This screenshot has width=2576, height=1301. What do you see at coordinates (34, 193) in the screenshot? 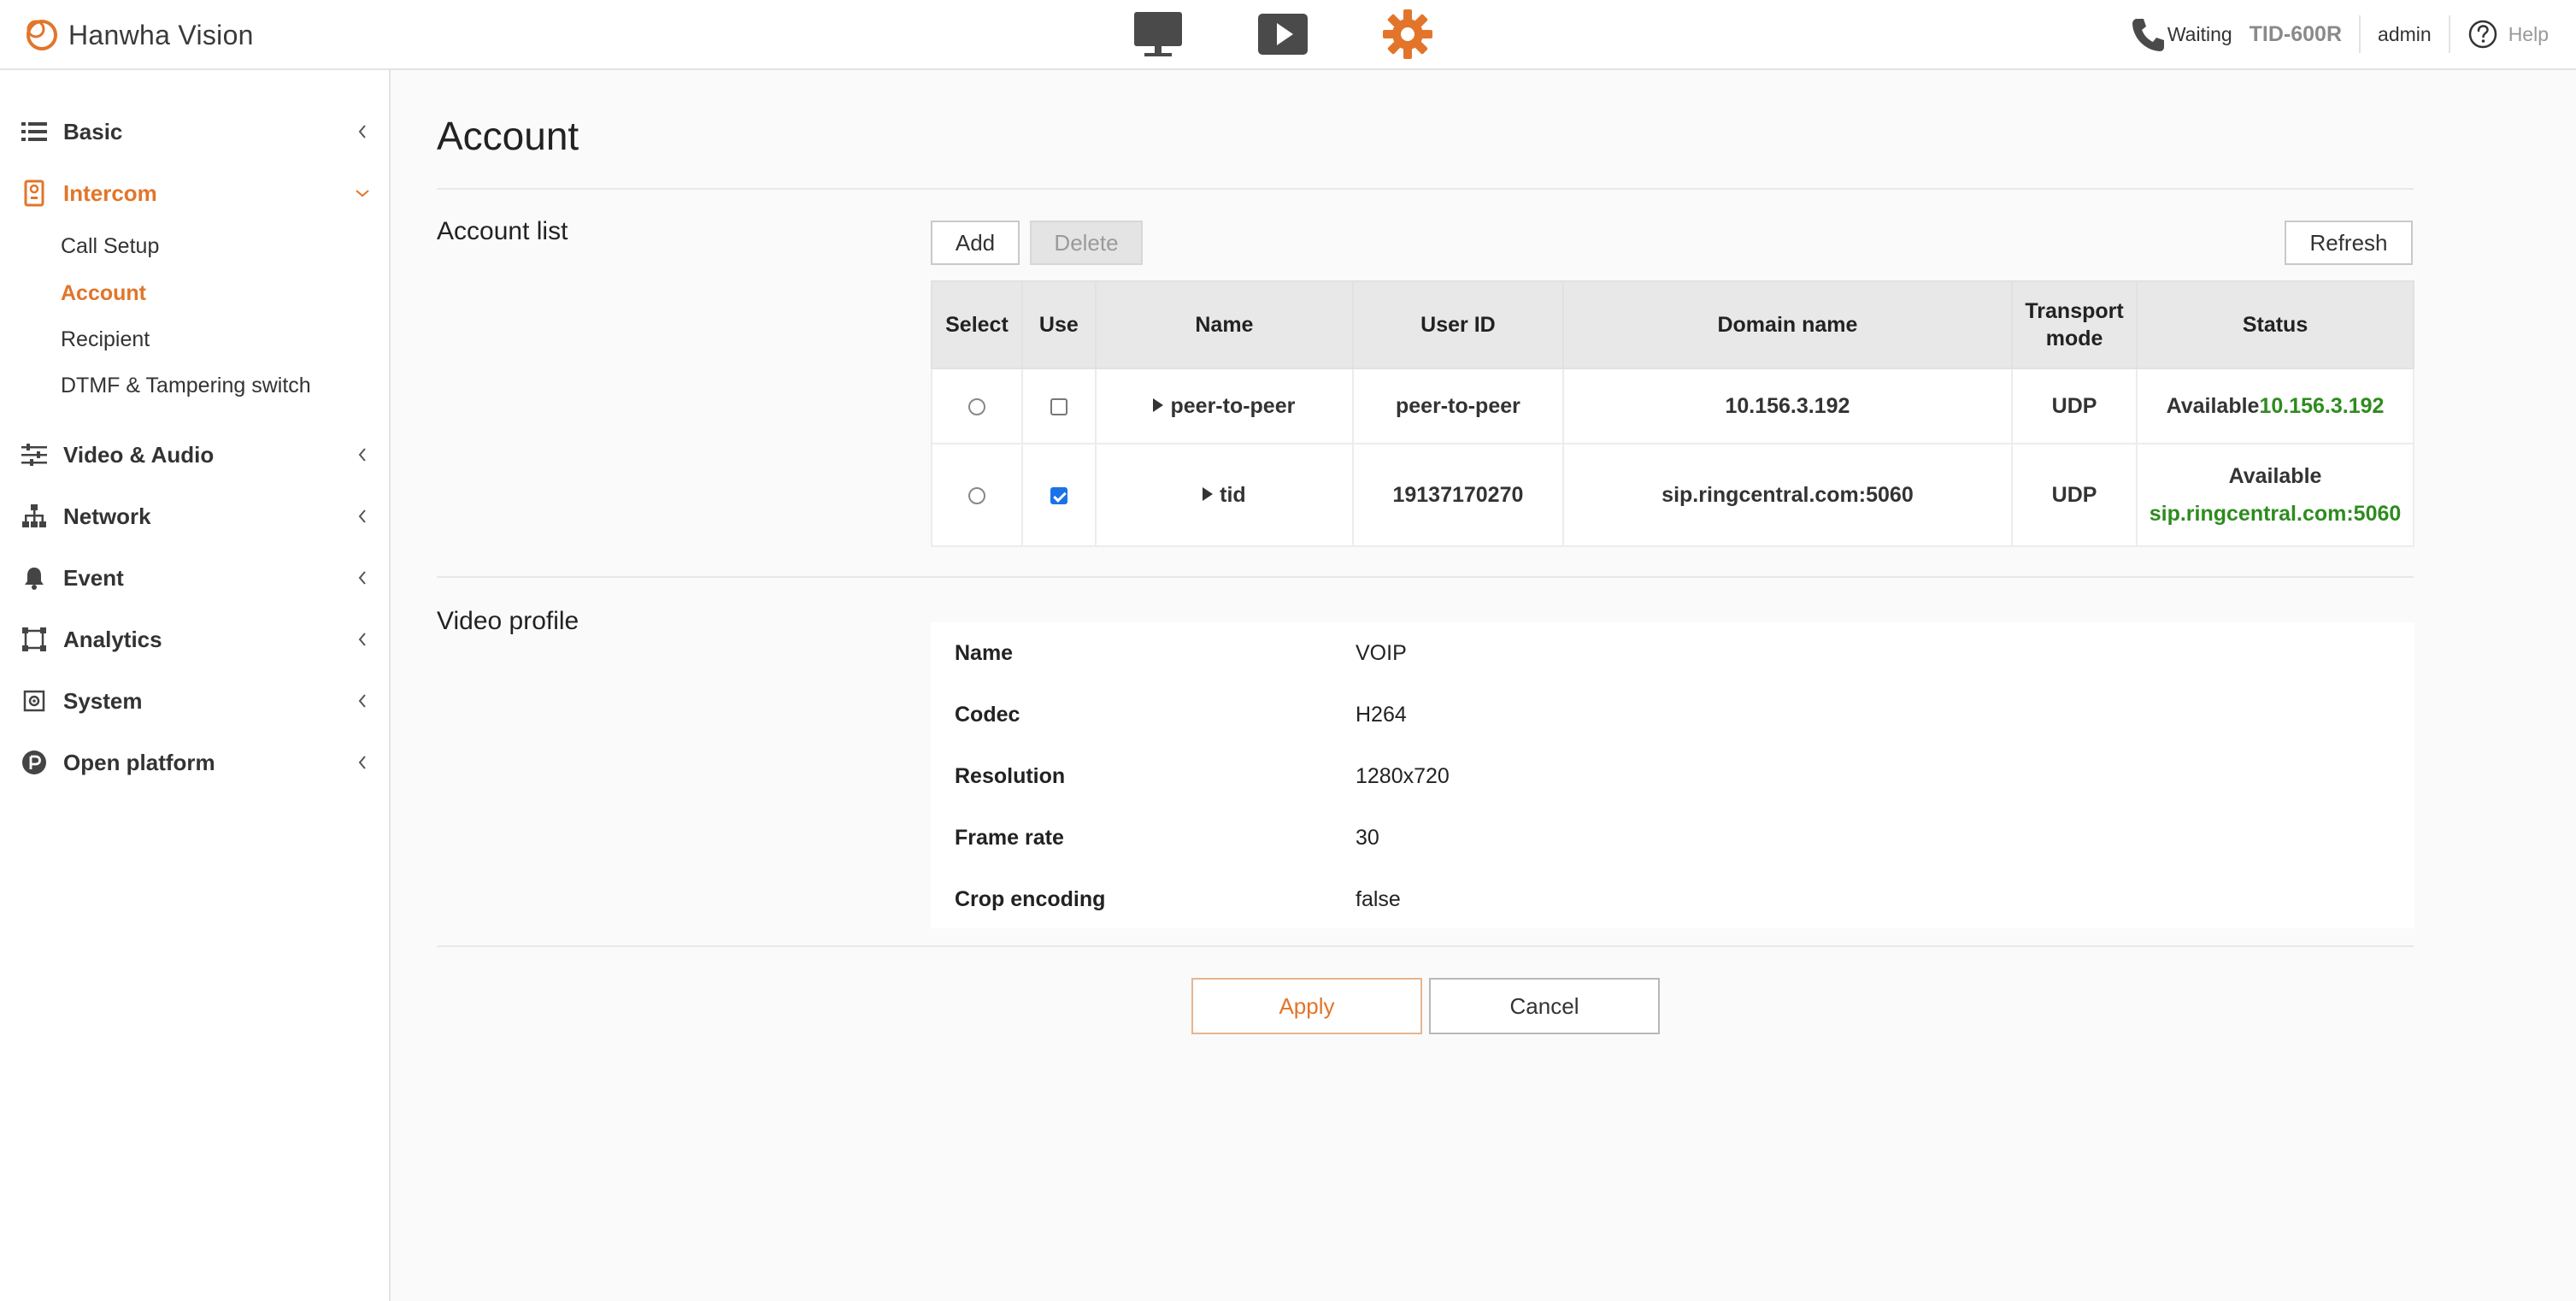
I see `intercom-icon` at bounding box center [34, 193].